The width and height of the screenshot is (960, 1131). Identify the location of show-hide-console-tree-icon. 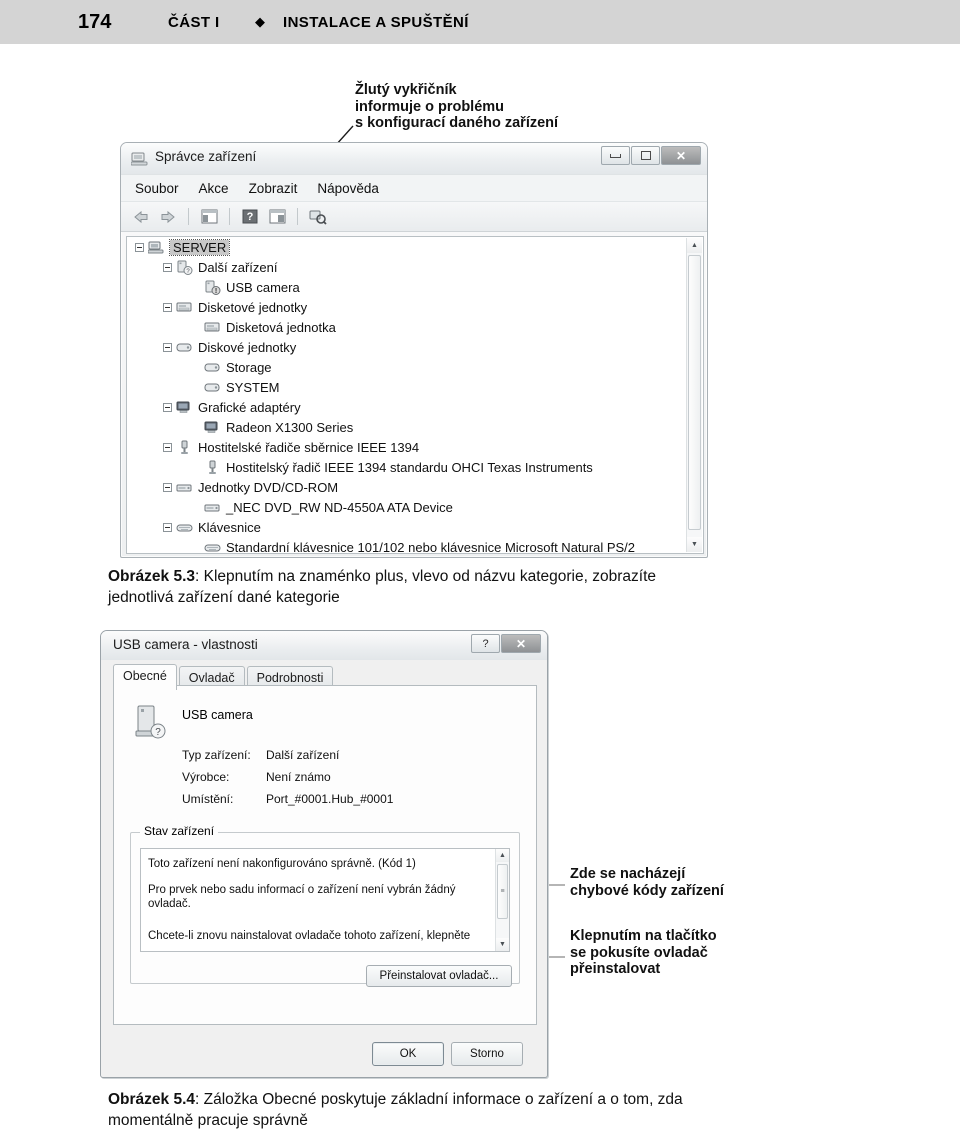
(209, 216).